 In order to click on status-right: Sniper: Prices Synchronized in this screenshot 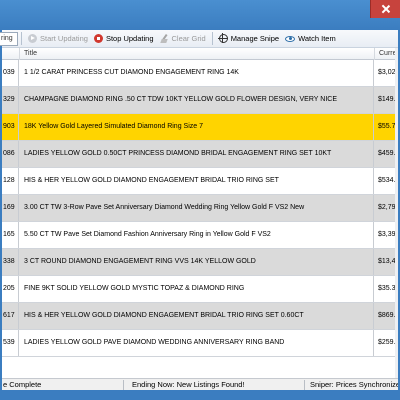, I will do `click(354, 384)`.